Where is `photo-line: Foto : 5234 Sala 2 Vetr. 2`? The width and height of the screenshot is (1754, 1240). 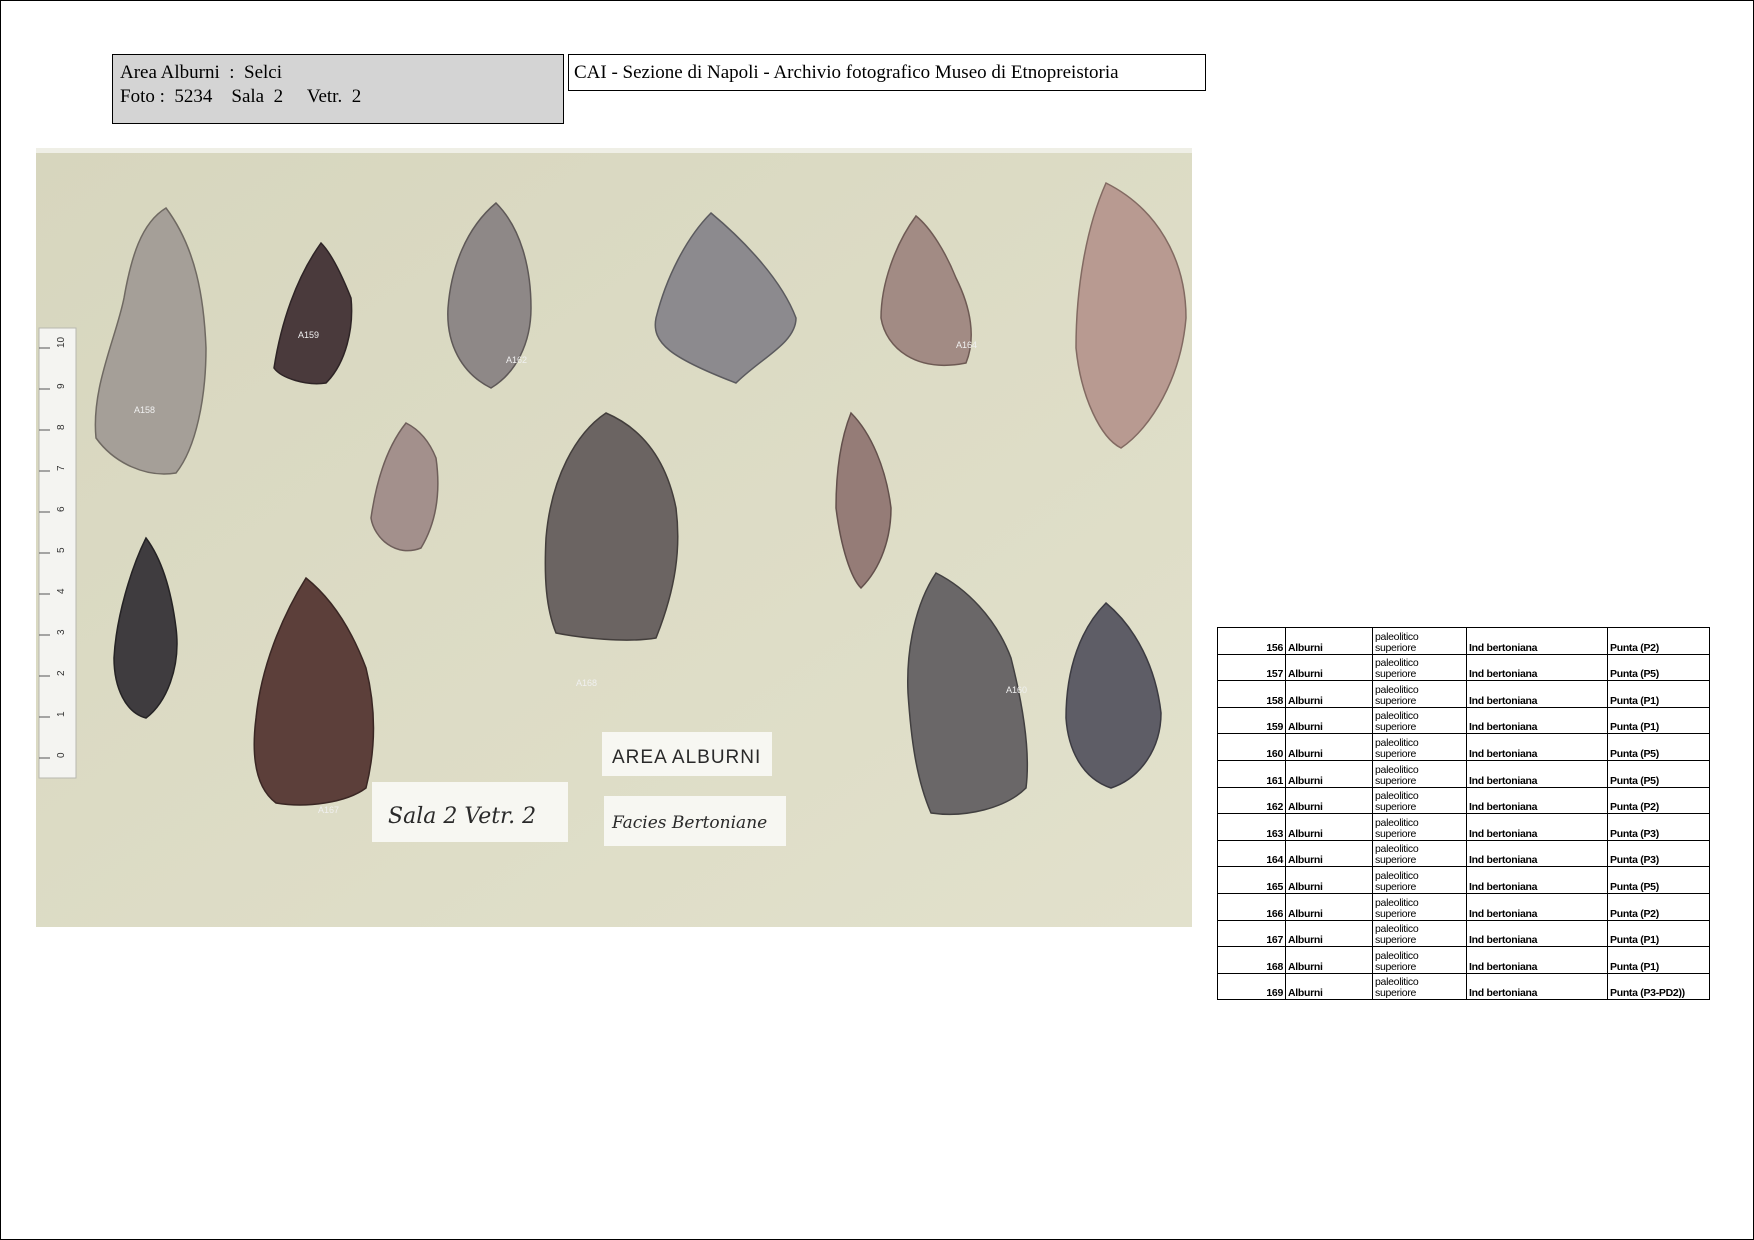
photo-line: Foto : 5234 Sala 2 Vetr. 2 is located at coordinates (341, 97).